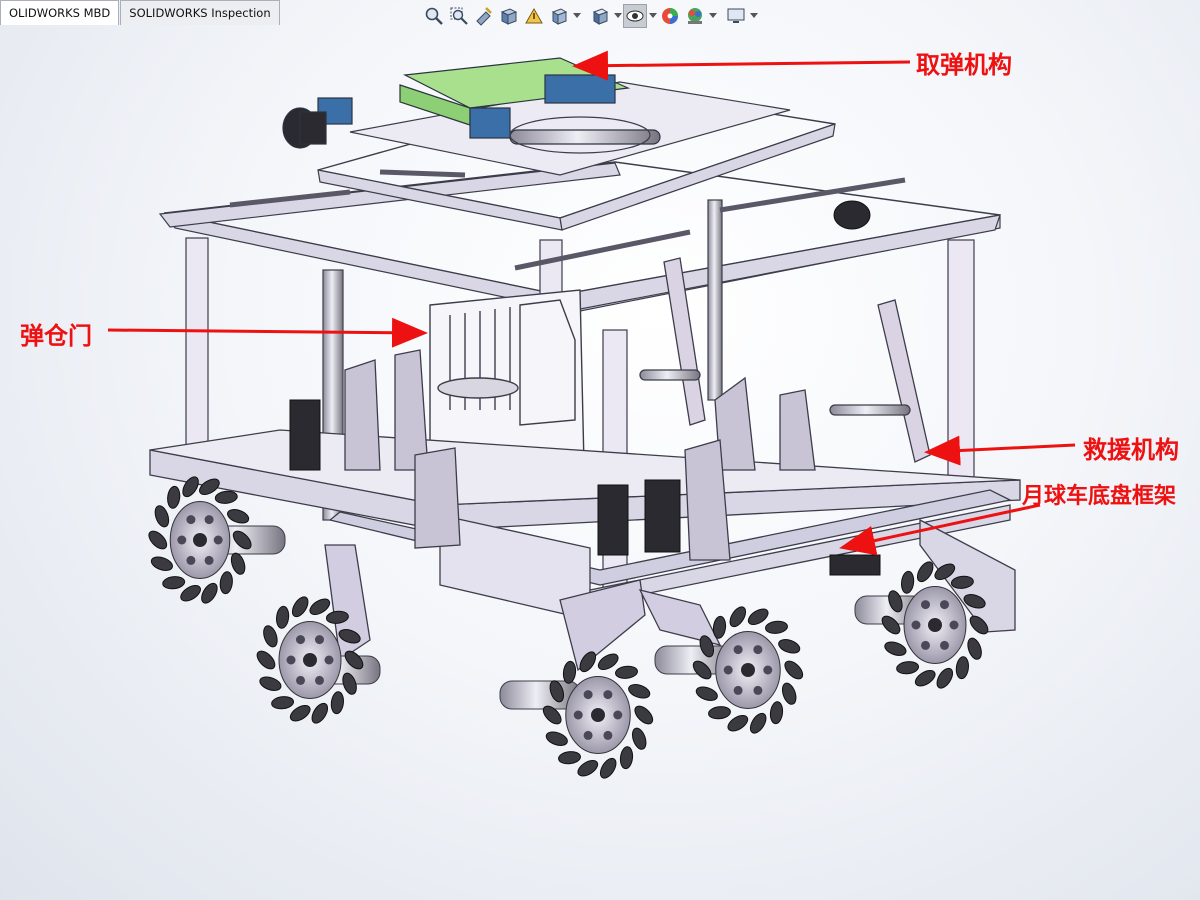  Describe the element at coordinates (635, 16) in the screenshot. I see `hide-show-items-icon` at that location.